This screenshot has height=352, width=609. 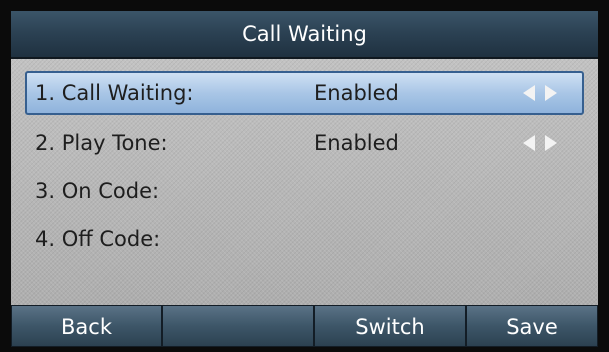 I want to click on setting-row-call-waiting: 1. Call Waiting: Enabled, so click(x=304, y=93).